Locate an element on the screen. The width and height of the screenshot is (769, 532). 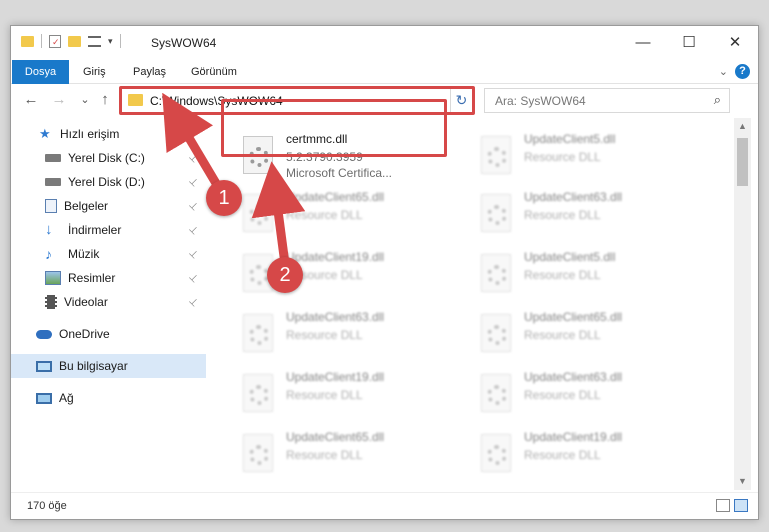
details-view-icon is located at coordinates (723, 505).